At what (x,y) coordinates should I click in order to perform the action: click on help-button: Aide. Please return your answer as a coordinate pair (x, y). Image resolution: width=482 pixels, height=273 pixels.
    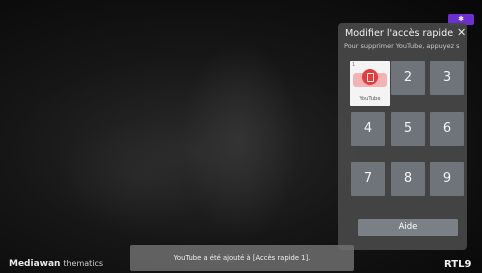
    Looking at the image, I should click on (408, 227).